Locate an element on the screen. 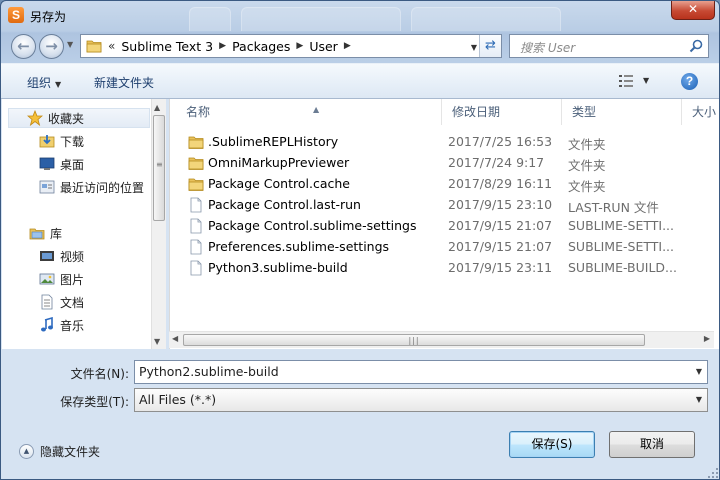 Image resolution: width=720 pixels, height=480 pixels. hide-folders-label: 隐藏文件夹 is located at coordinates (70, 452).